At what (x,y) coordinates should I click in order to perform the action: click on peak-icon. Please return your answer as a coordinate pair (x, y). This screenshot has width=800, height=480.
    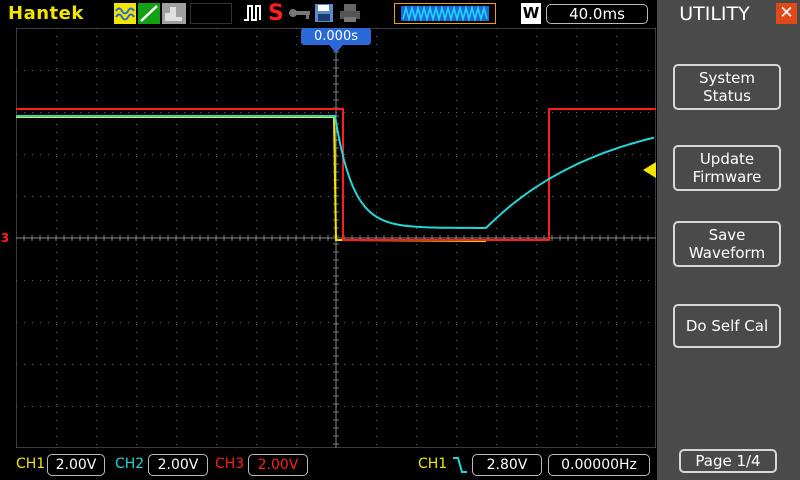
    Looking at the image, I should click on (174, 13).